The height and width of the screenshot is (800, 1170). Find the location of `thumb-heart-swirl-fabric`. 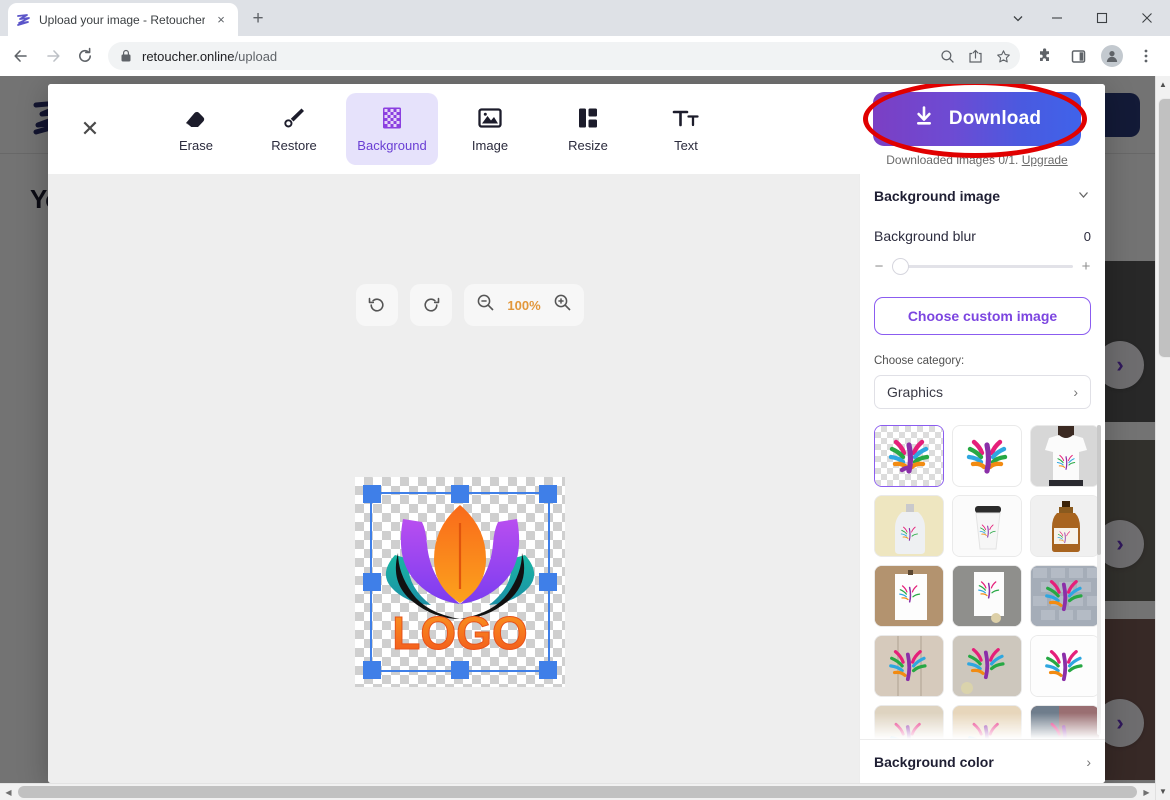

thumb-heart-swirl-fabric is located at coordinates (1065, 722).